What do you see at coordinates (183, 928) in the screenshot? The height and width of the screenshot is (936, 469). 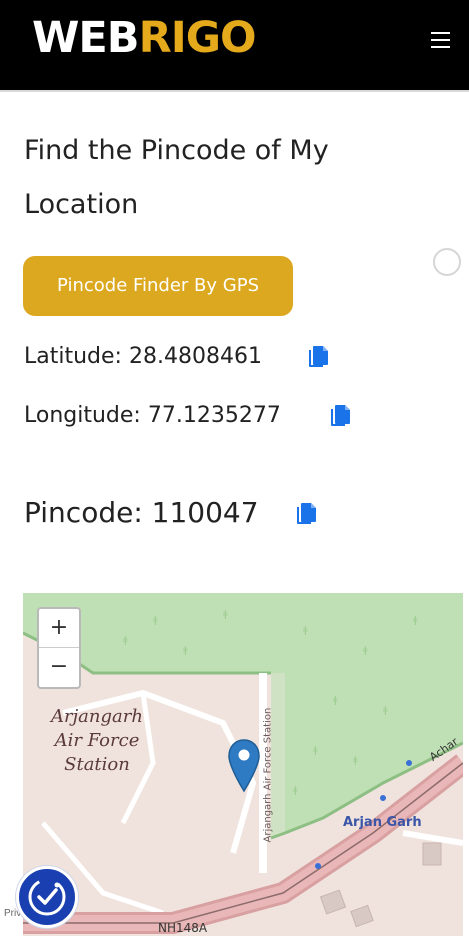 I see `map-highway-label: NH148A` at bounding box center [183, 928].